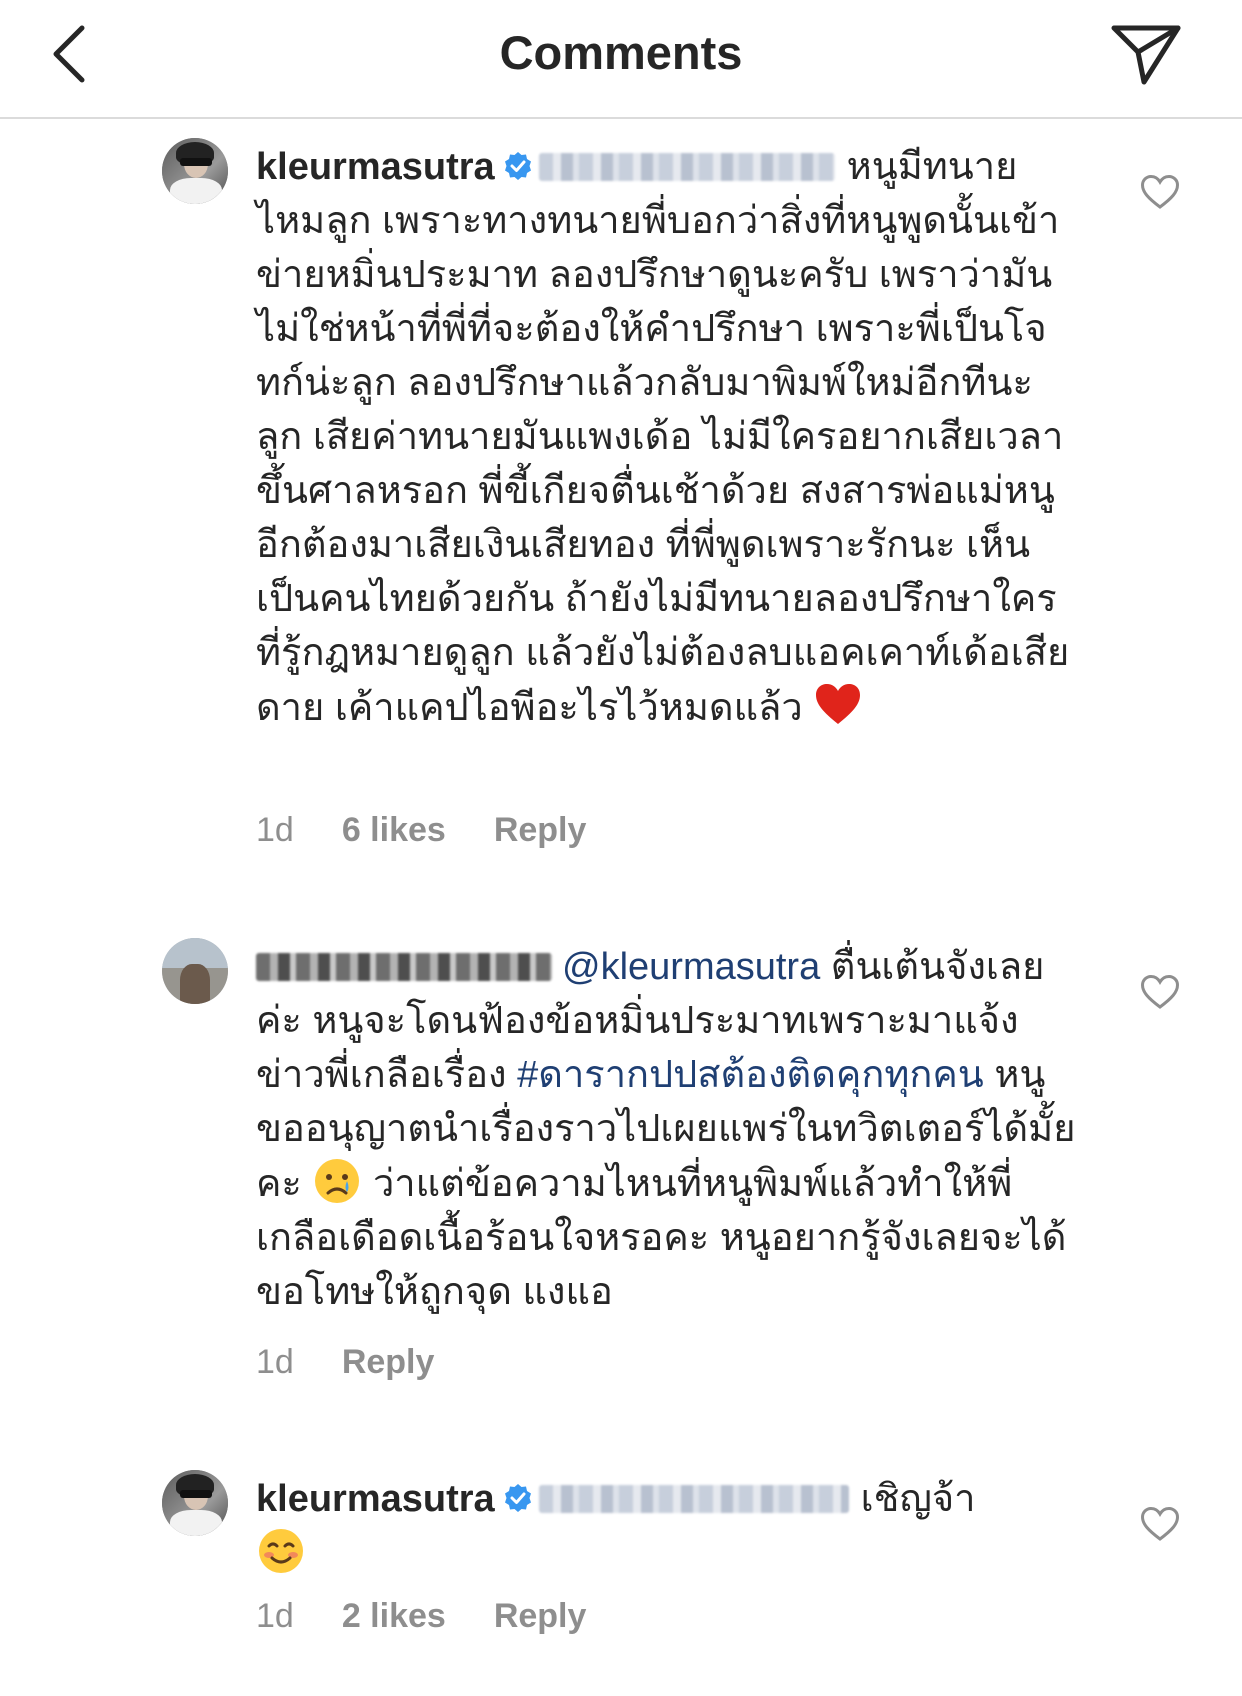  What do you see at coordinates (666, 1526) in the screenshot?
I see `comment-text: kleurmasutra เชิญจ้า` at bounding box center [666, 1526].